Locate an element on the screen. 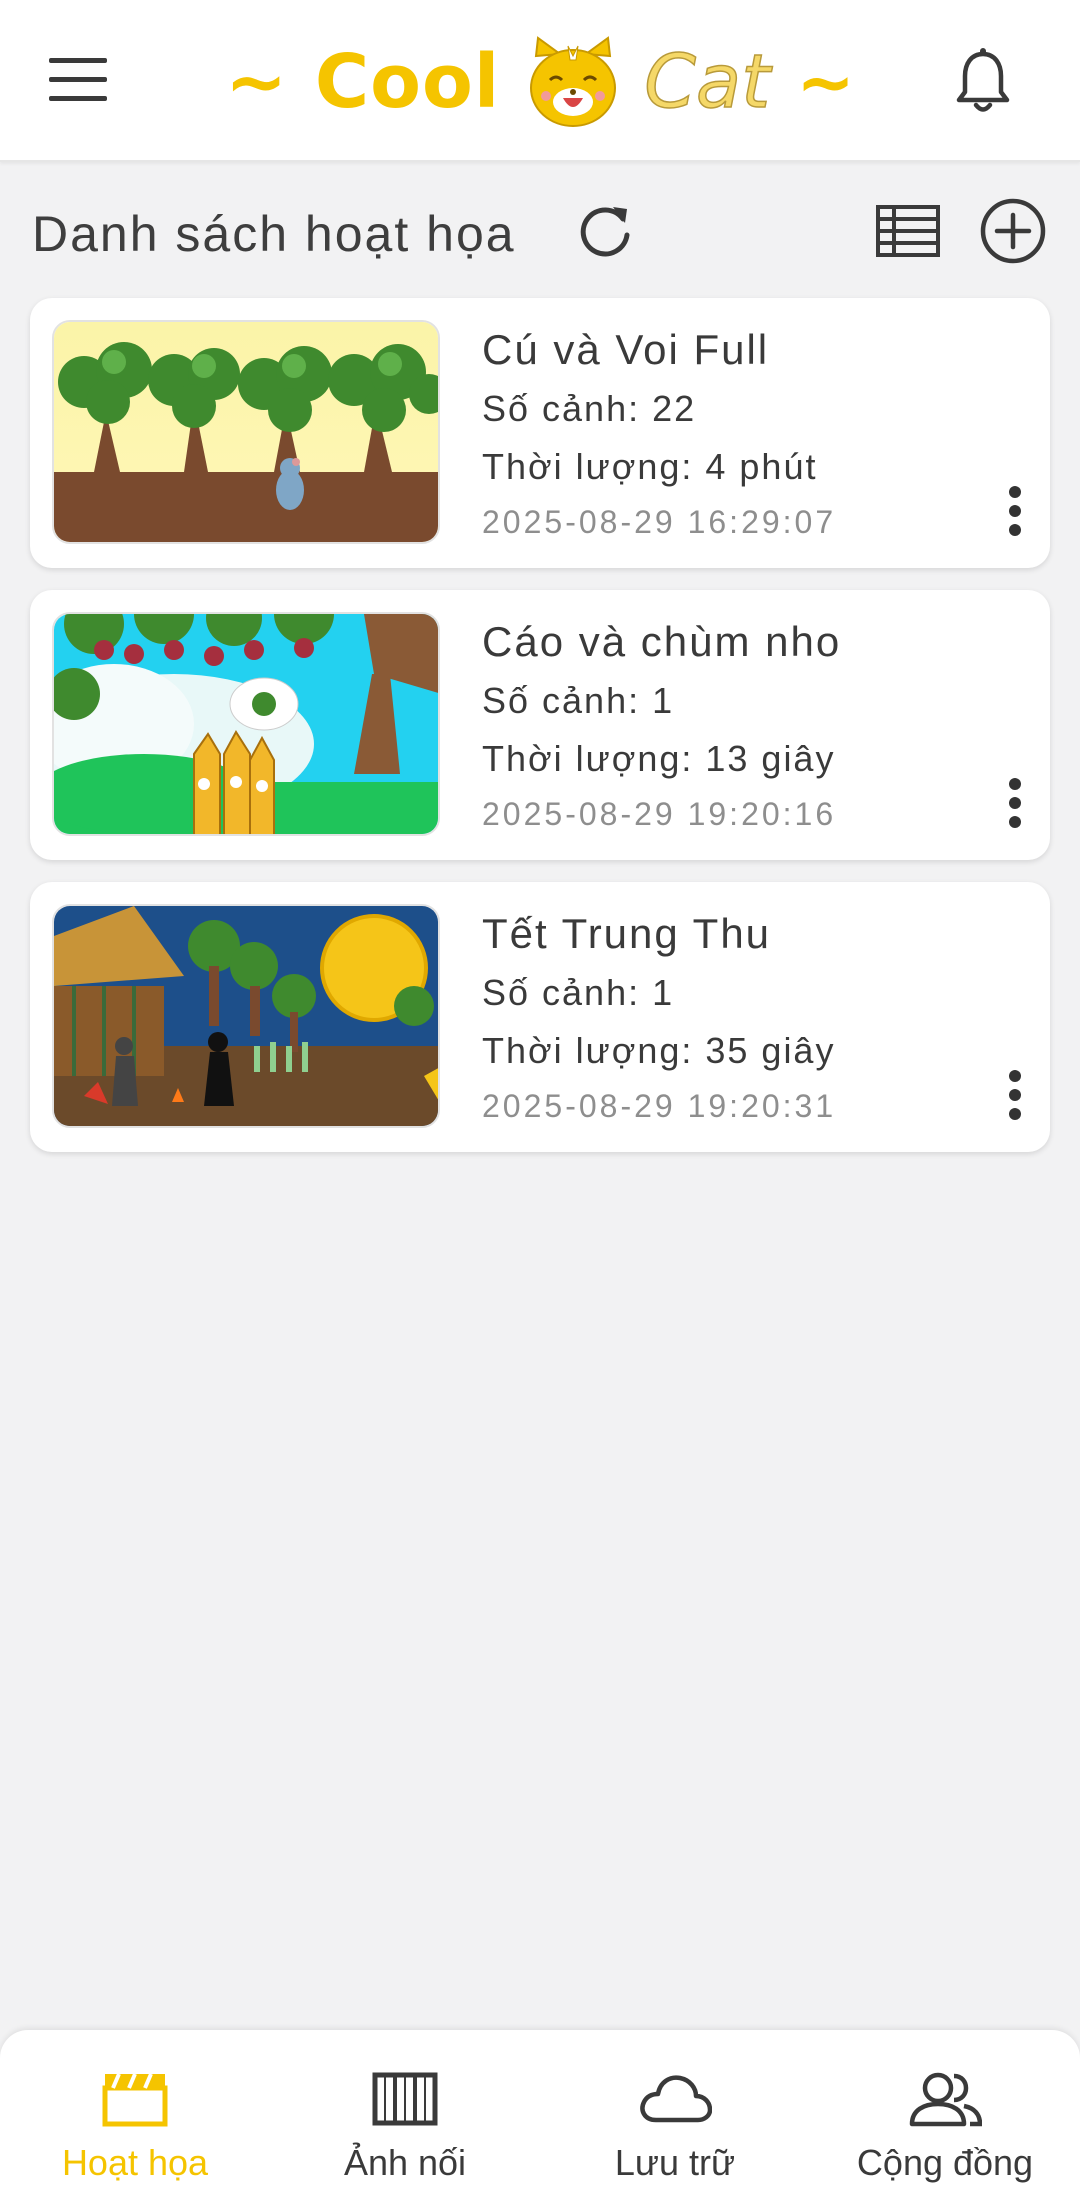  nav-item-anh-noi: Ảnh nối is located at coordinates (405, 2119).